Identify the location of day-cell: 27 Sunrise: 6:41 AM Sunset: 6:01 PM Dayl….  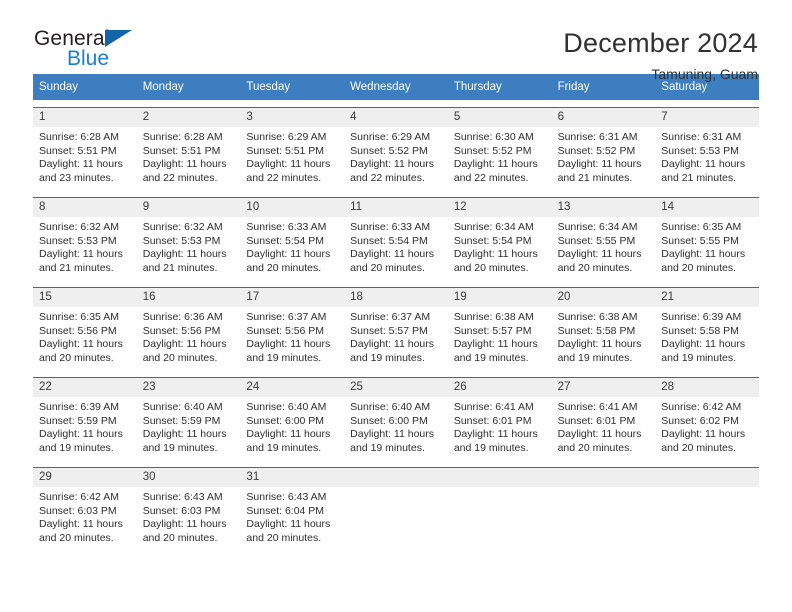
(603, 419).